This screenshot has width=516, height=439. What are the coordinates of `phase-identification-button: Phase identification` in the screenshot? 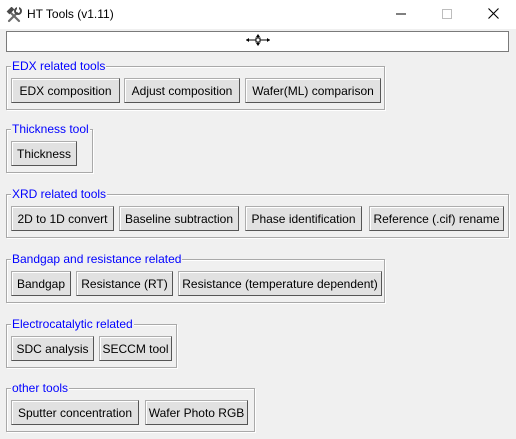 It's located at (303, 218).